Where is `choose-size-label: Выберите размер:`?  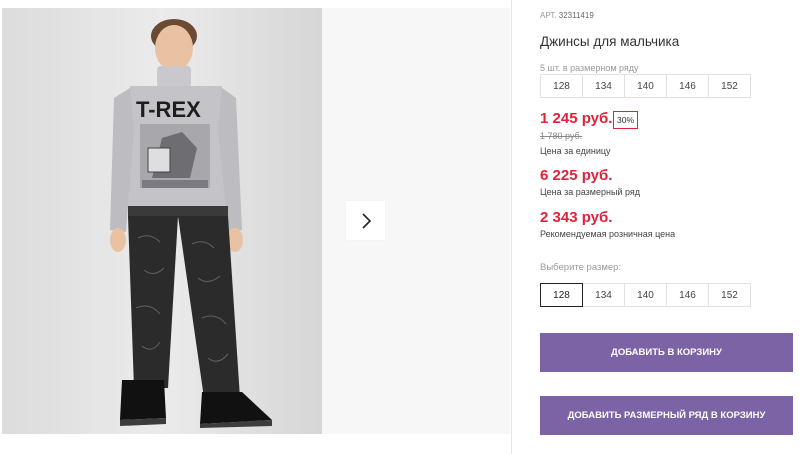
choose-size-label: Выберите размер: is located at coordinates (581, 267).